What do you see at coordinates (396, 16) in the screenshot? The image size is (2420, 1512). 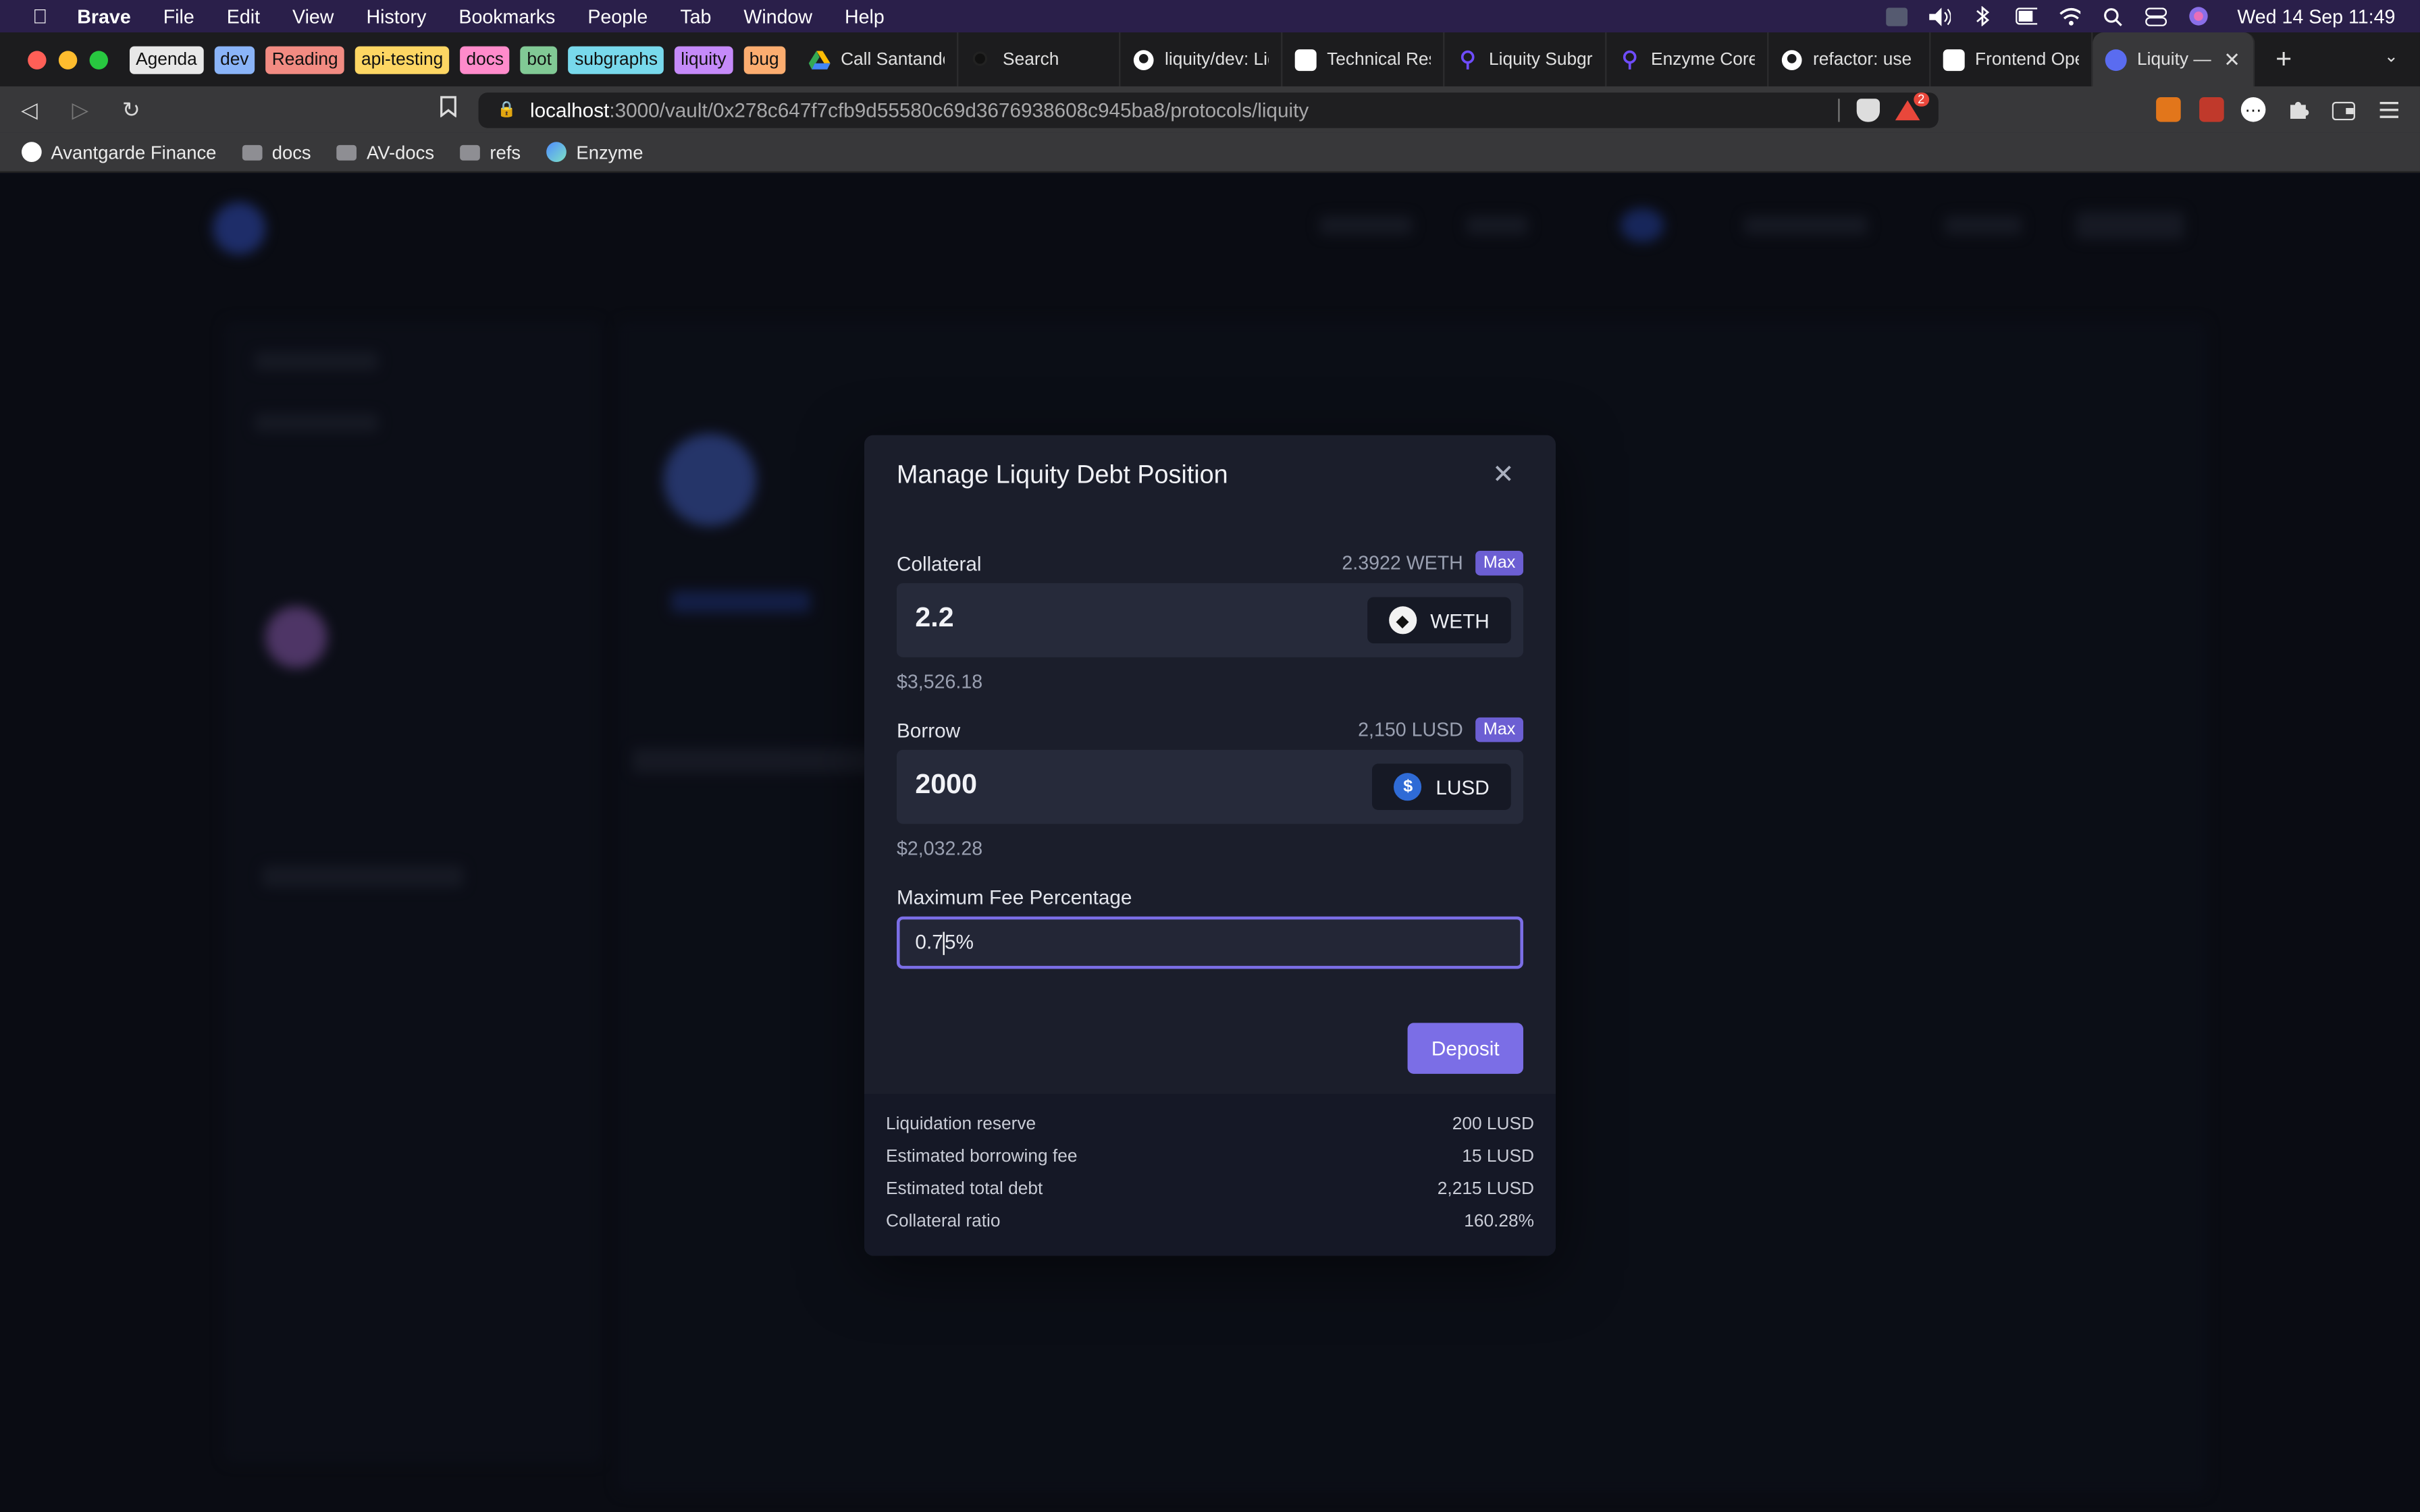 I see `menu-history: History` at bounding box center [396, 16].